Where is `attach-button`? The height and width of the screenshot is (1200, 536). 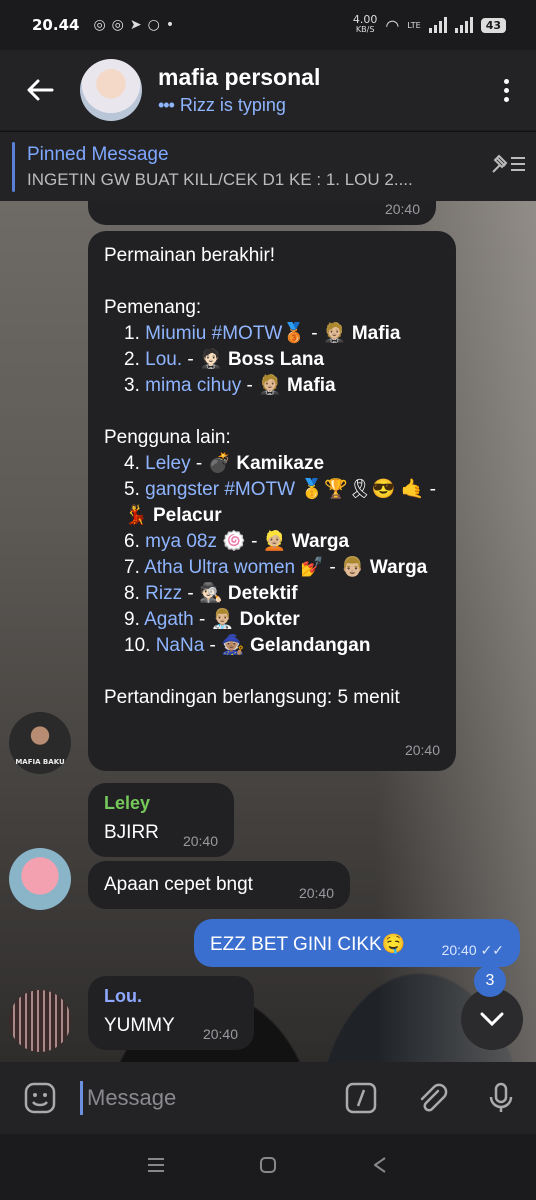
attach-button is located at coordinates (431, 1098).